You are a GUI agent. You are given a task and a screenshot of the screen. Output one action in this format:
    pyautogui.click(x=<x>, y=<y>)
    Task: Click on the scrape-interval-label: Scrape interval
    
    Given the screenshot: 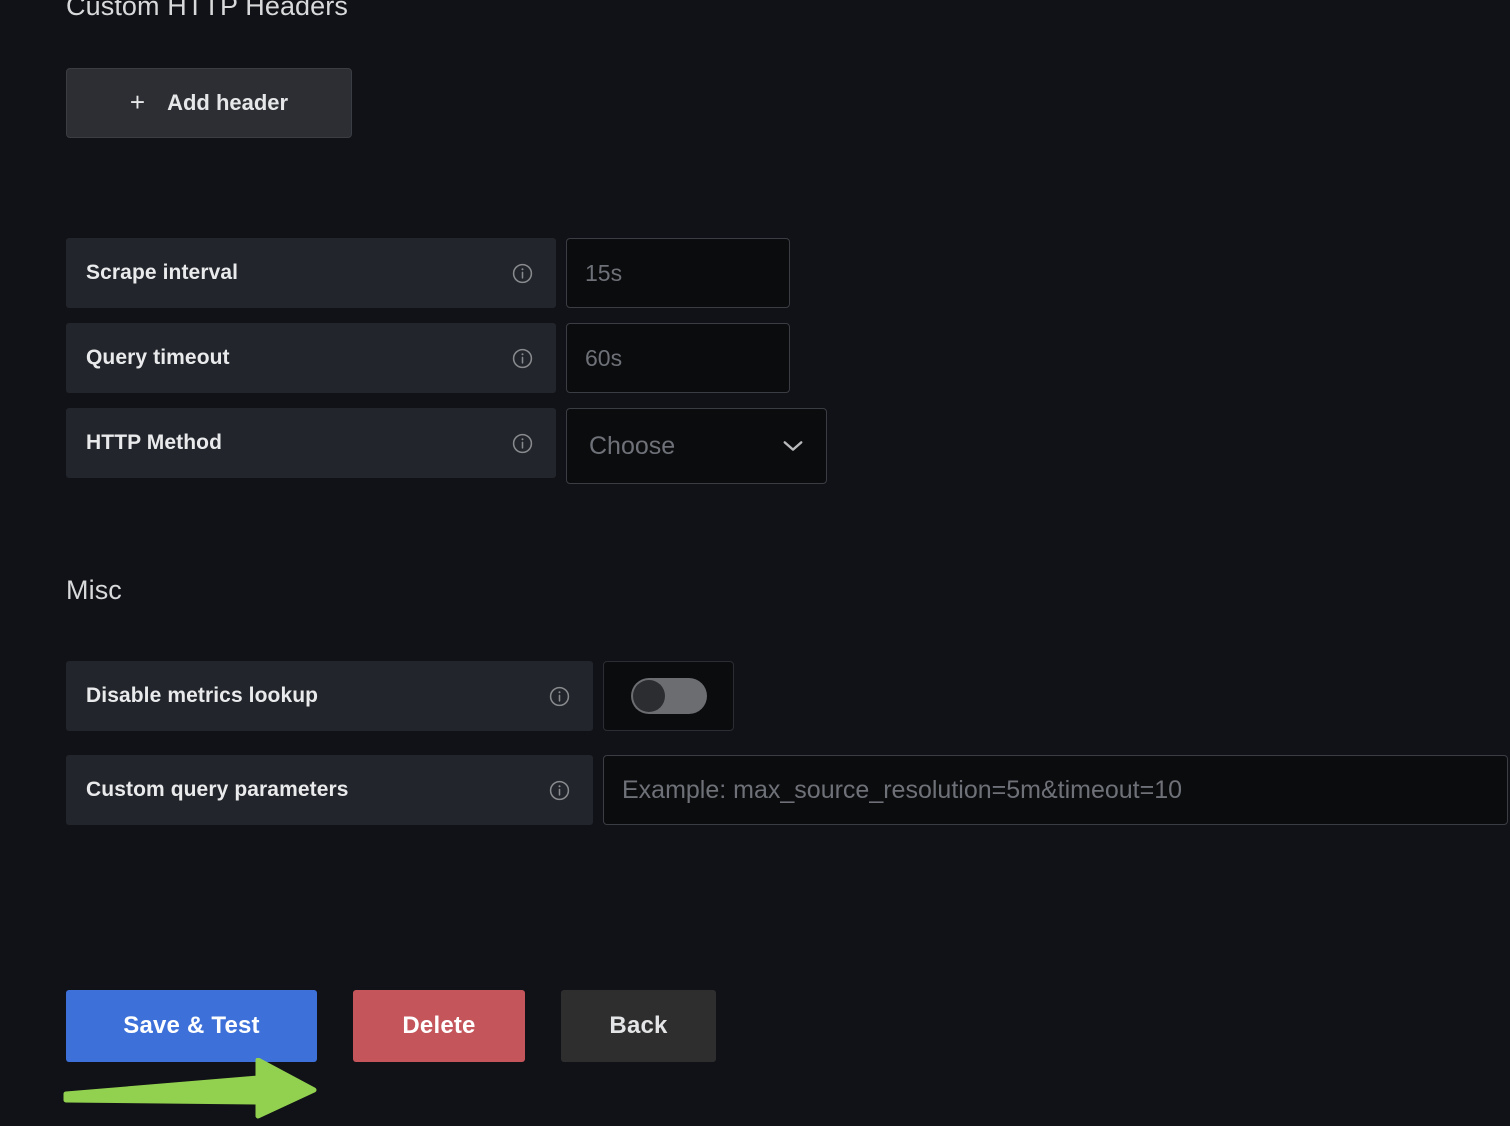 What is the action you would take?
    pyautogui.click(x=311, y=273)
    